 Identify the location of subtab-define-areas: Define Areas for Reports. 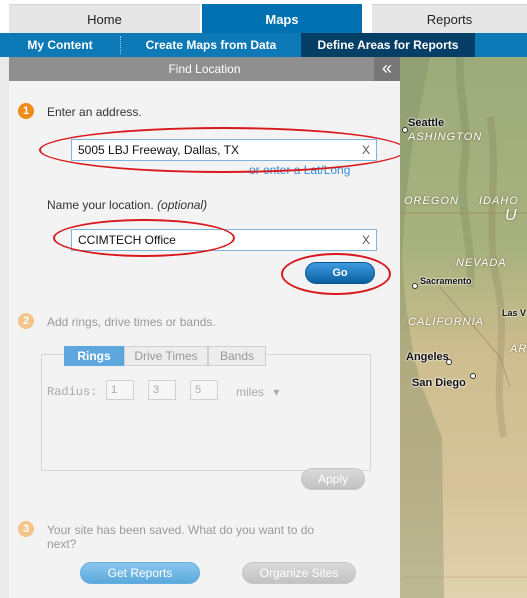
(388, 45).